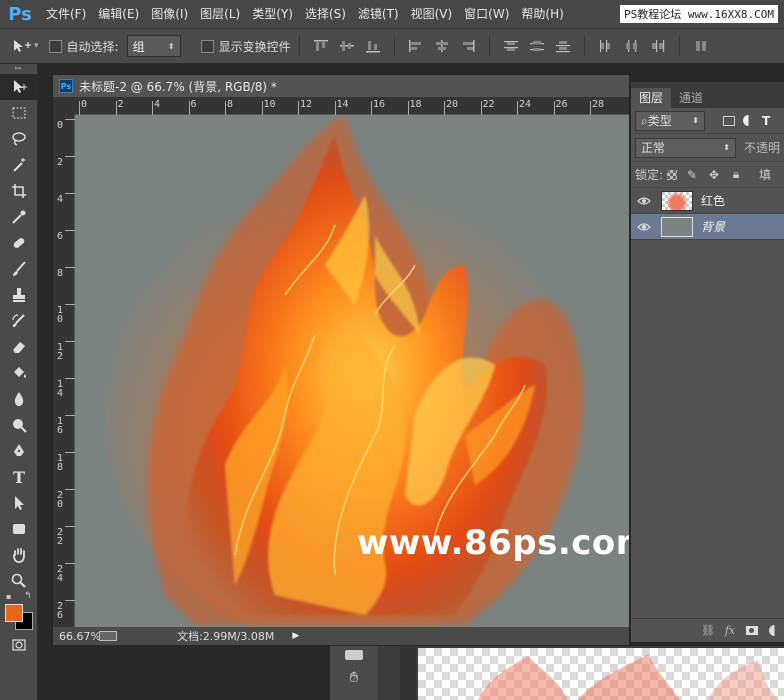 The height and width of the screenshot is (700, 784). What do you see at coordinates (765, 175) in the screenshot?
I see `fill-label-partial: 填` at bounding box center [765, 175].